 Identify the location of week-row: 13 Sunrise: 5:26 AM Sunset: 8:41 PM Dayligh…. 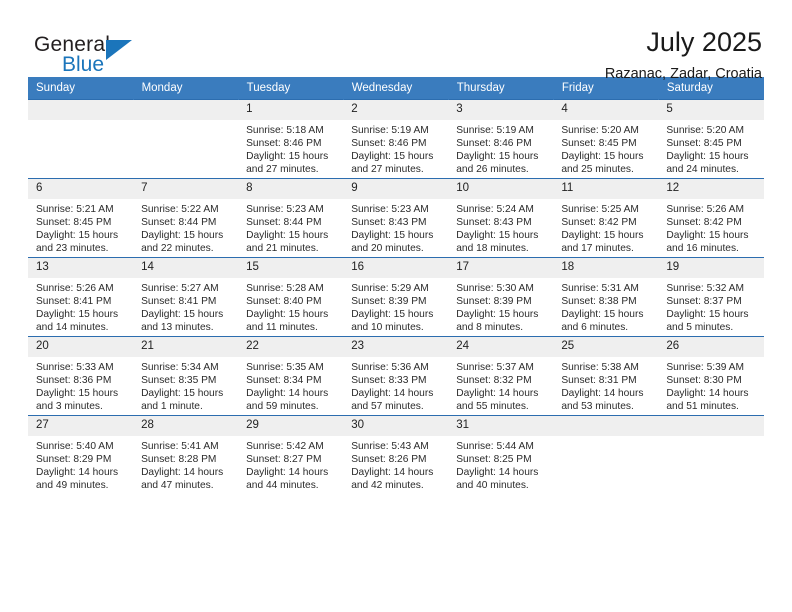
(396, 297).